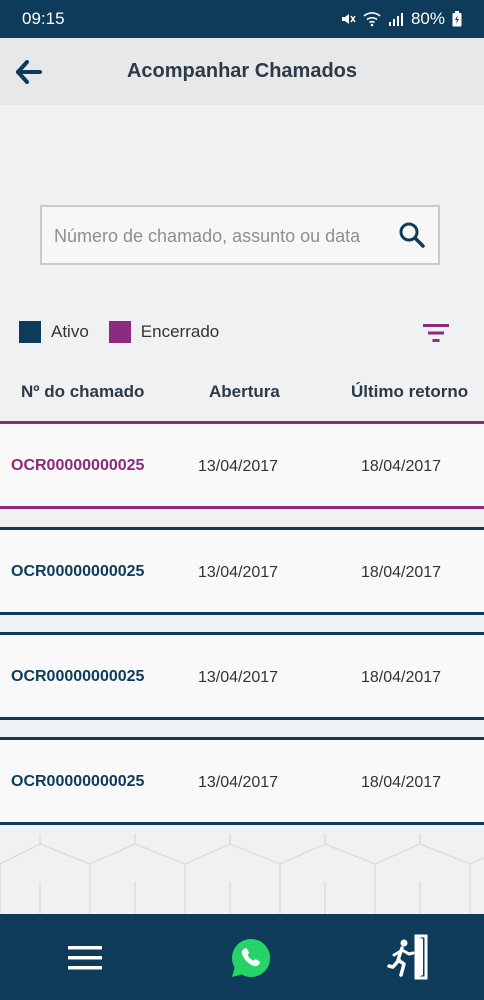 The height and width of the screenshot is (1000, 484). I want to click on page-title: Acompanhar Chamados, so click(242, 71).